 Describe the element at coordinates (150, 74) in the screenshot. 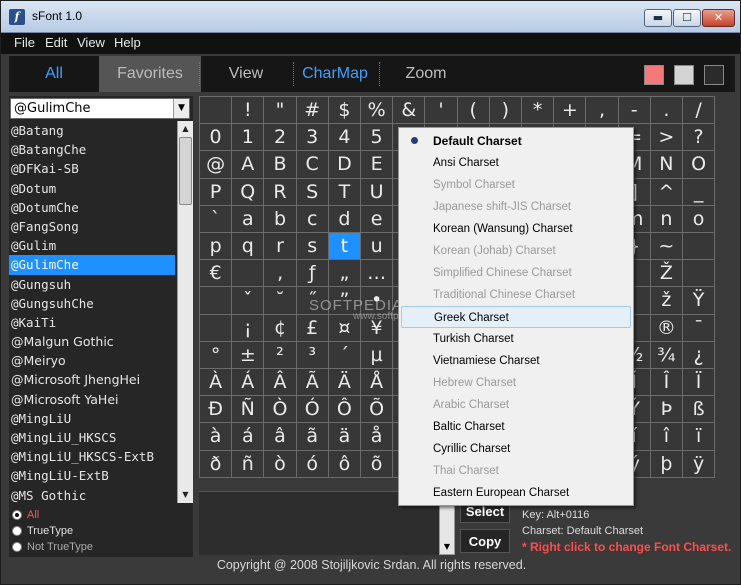

I see `tab-favorites: Favorites` at that location.